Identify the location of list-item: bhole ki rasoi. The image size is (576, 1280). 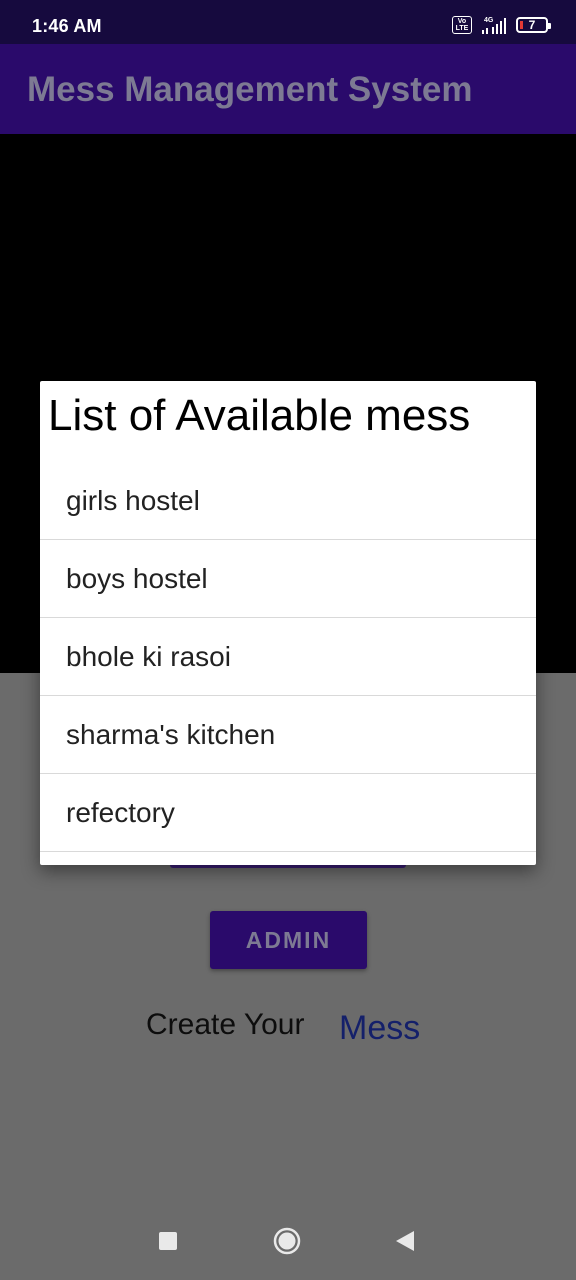
(288, 657).